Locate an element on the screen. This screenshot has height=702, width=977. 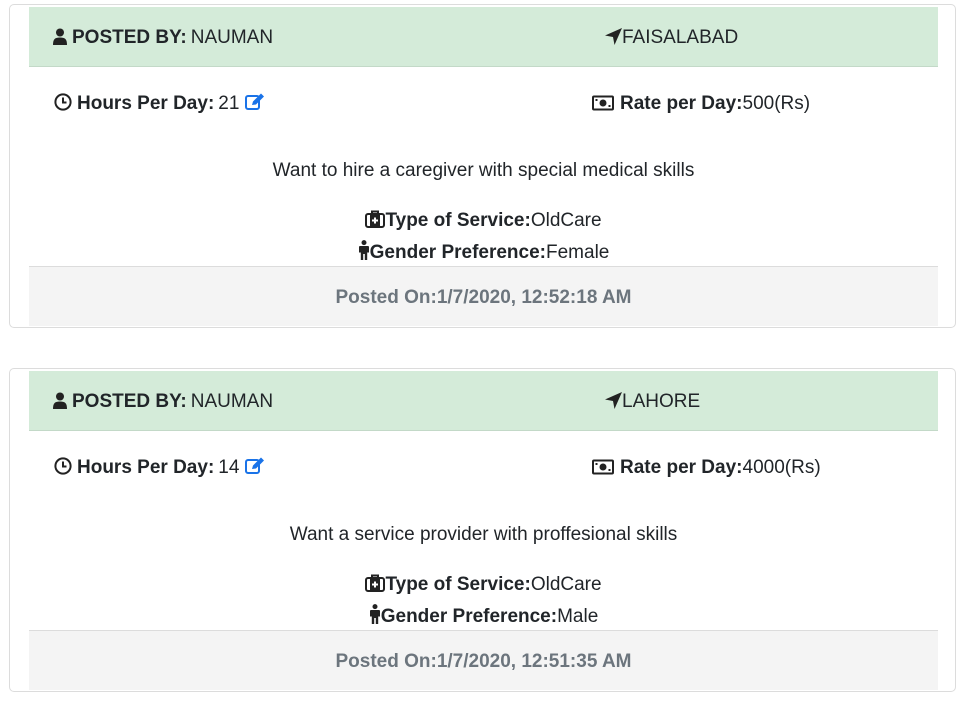
location-name: FAISALABAD is located at coordinates (680, 37).